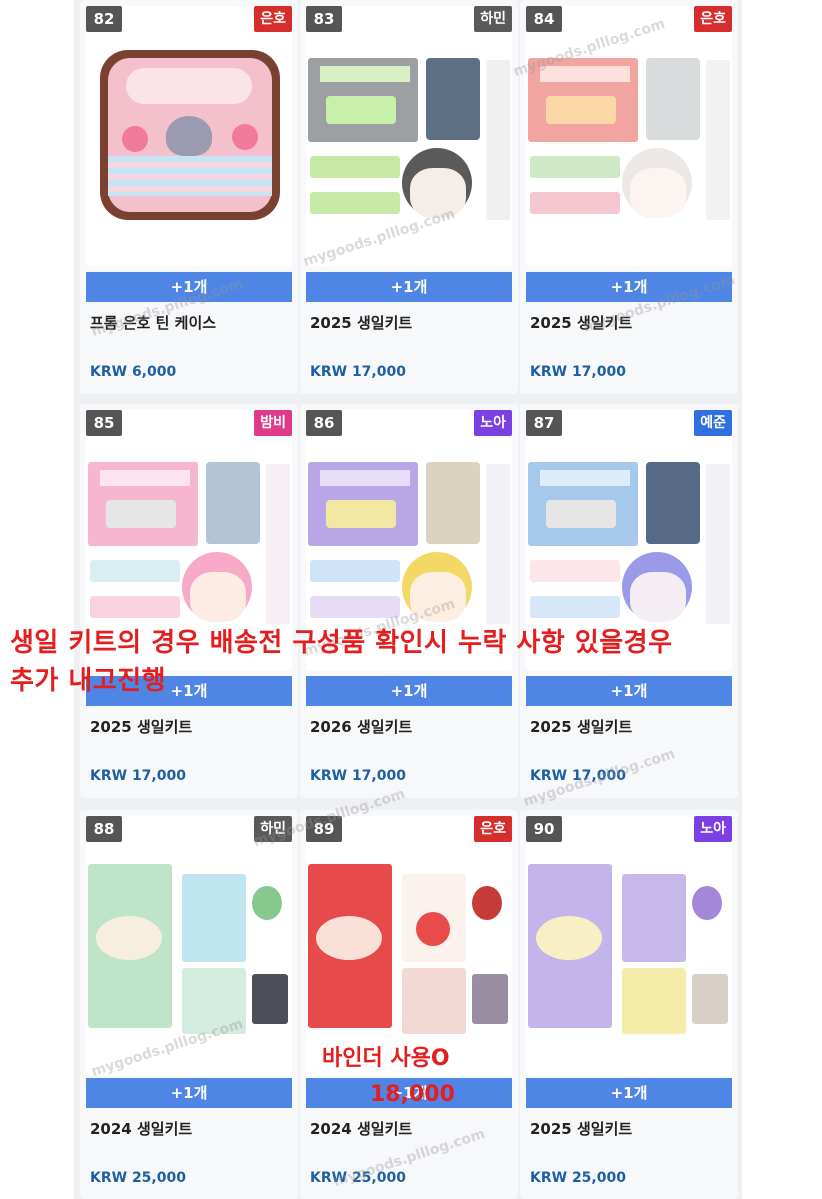 The height and width of the screenshot is (1199, 822). I want to click on kit-note-line2: 추가 내고진행, so click(88, 681).